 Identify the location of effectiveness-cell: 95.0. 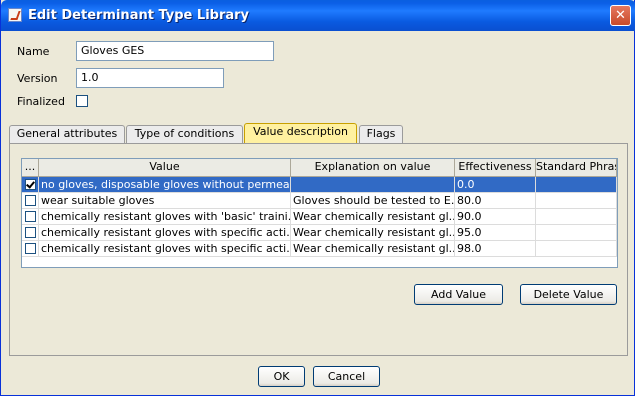
(495, 233).